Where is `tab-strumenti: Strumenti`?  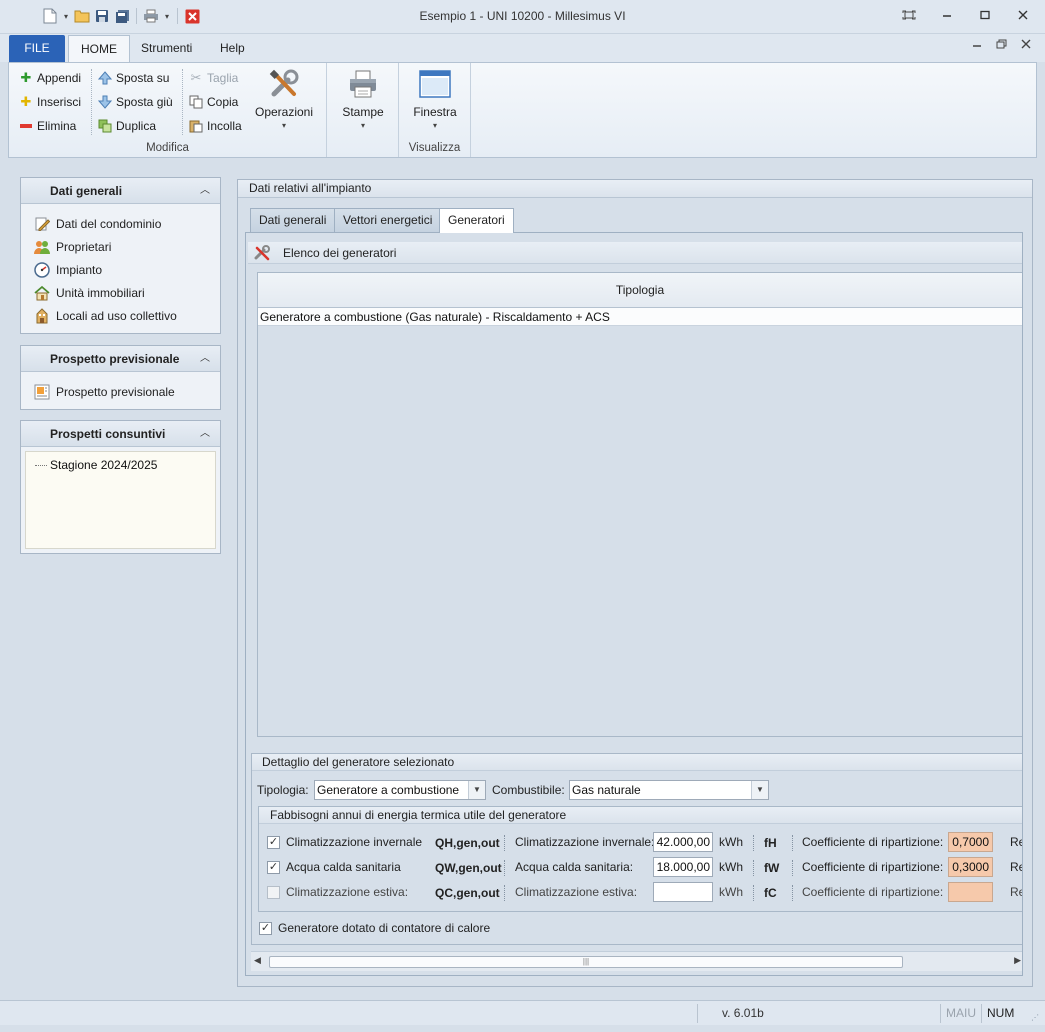
tab-strumenti: Strumenti is located at coordinates (166, 48).